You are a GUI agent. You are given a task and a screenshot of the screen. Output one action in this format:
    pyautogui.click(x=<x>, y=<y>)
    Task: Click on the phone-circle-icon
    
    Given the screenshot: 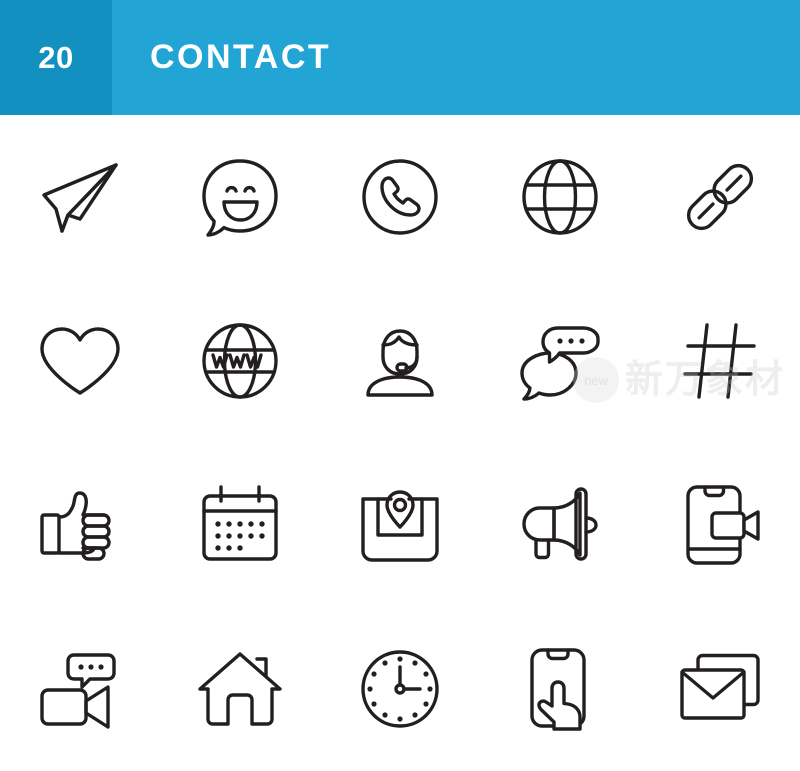 What is the action you would take?
    pyautogui.click(x=400, y=197)
    